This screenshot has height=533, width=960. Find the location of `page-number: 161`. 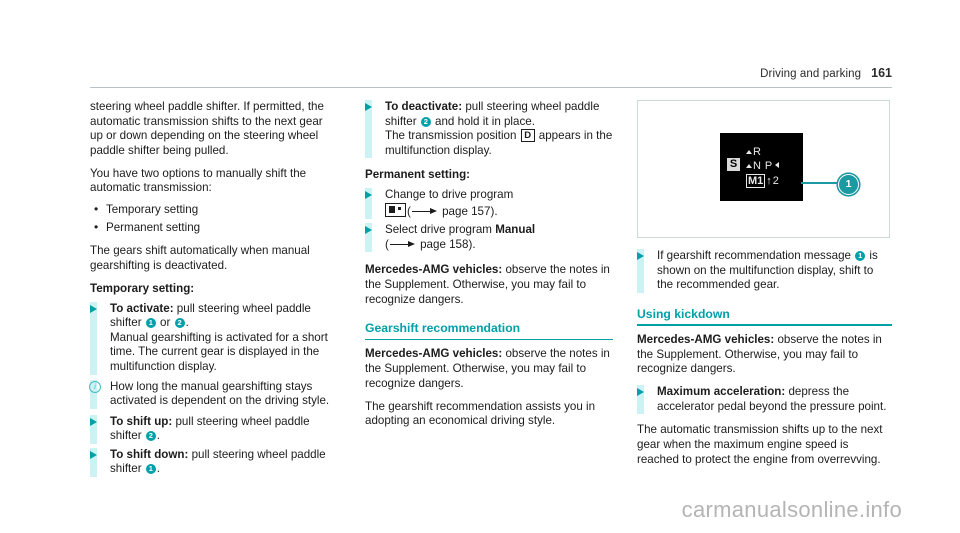

page-number: 161 is located at coordinates (881, 73).